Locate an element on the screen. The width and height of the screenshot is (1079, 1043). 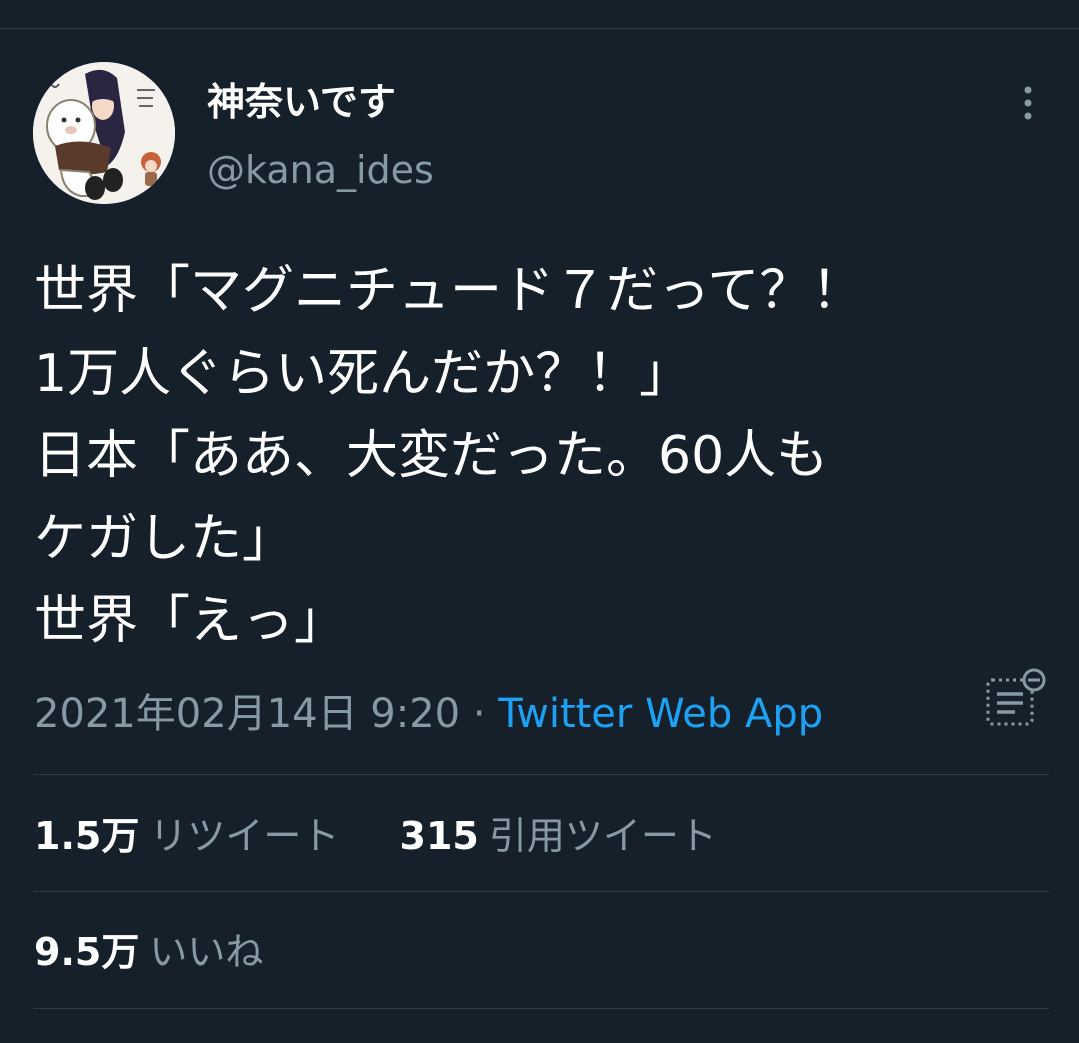
likes-count: 9.5万 is located at coordinates (87, 952).